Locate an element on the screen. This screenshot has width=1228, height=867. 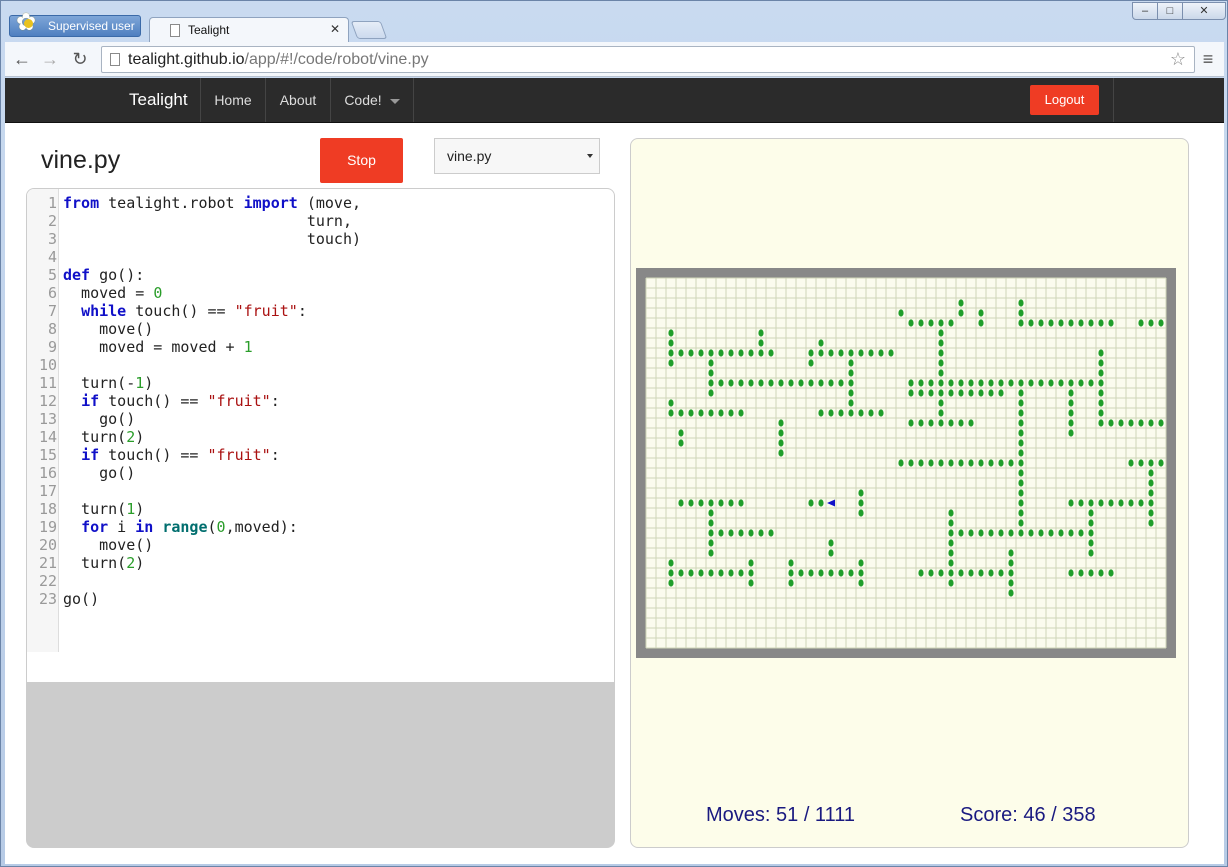
brand-link: Tealight is located at coordinates (158, 100).